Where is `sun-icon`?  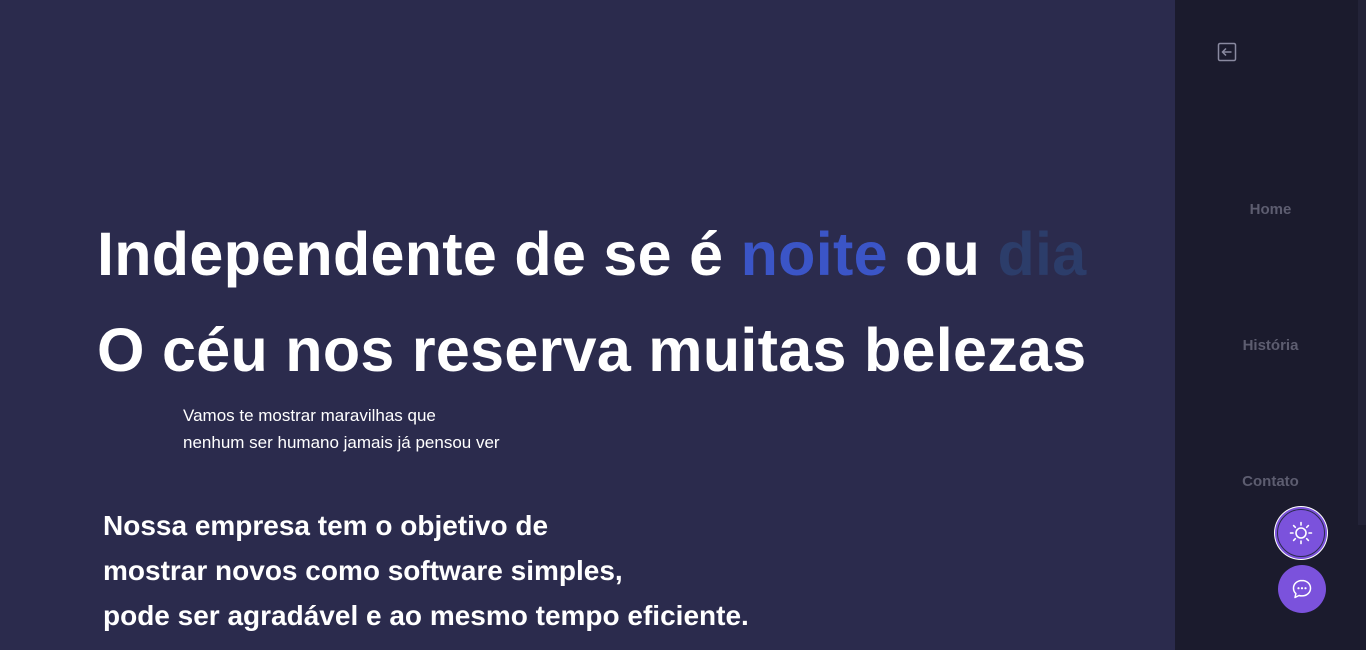 sun-icon is located at coordinates (1301, 533).